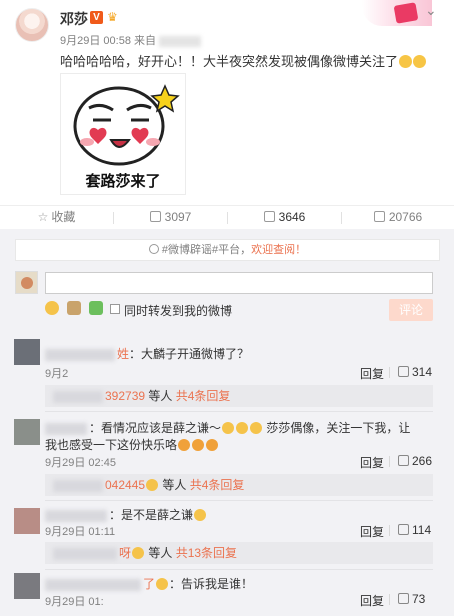  What do you see at coordinates (74, 19) in the screenshot?
I see `author-name: 邓莎` at bounding box center [74, 19].